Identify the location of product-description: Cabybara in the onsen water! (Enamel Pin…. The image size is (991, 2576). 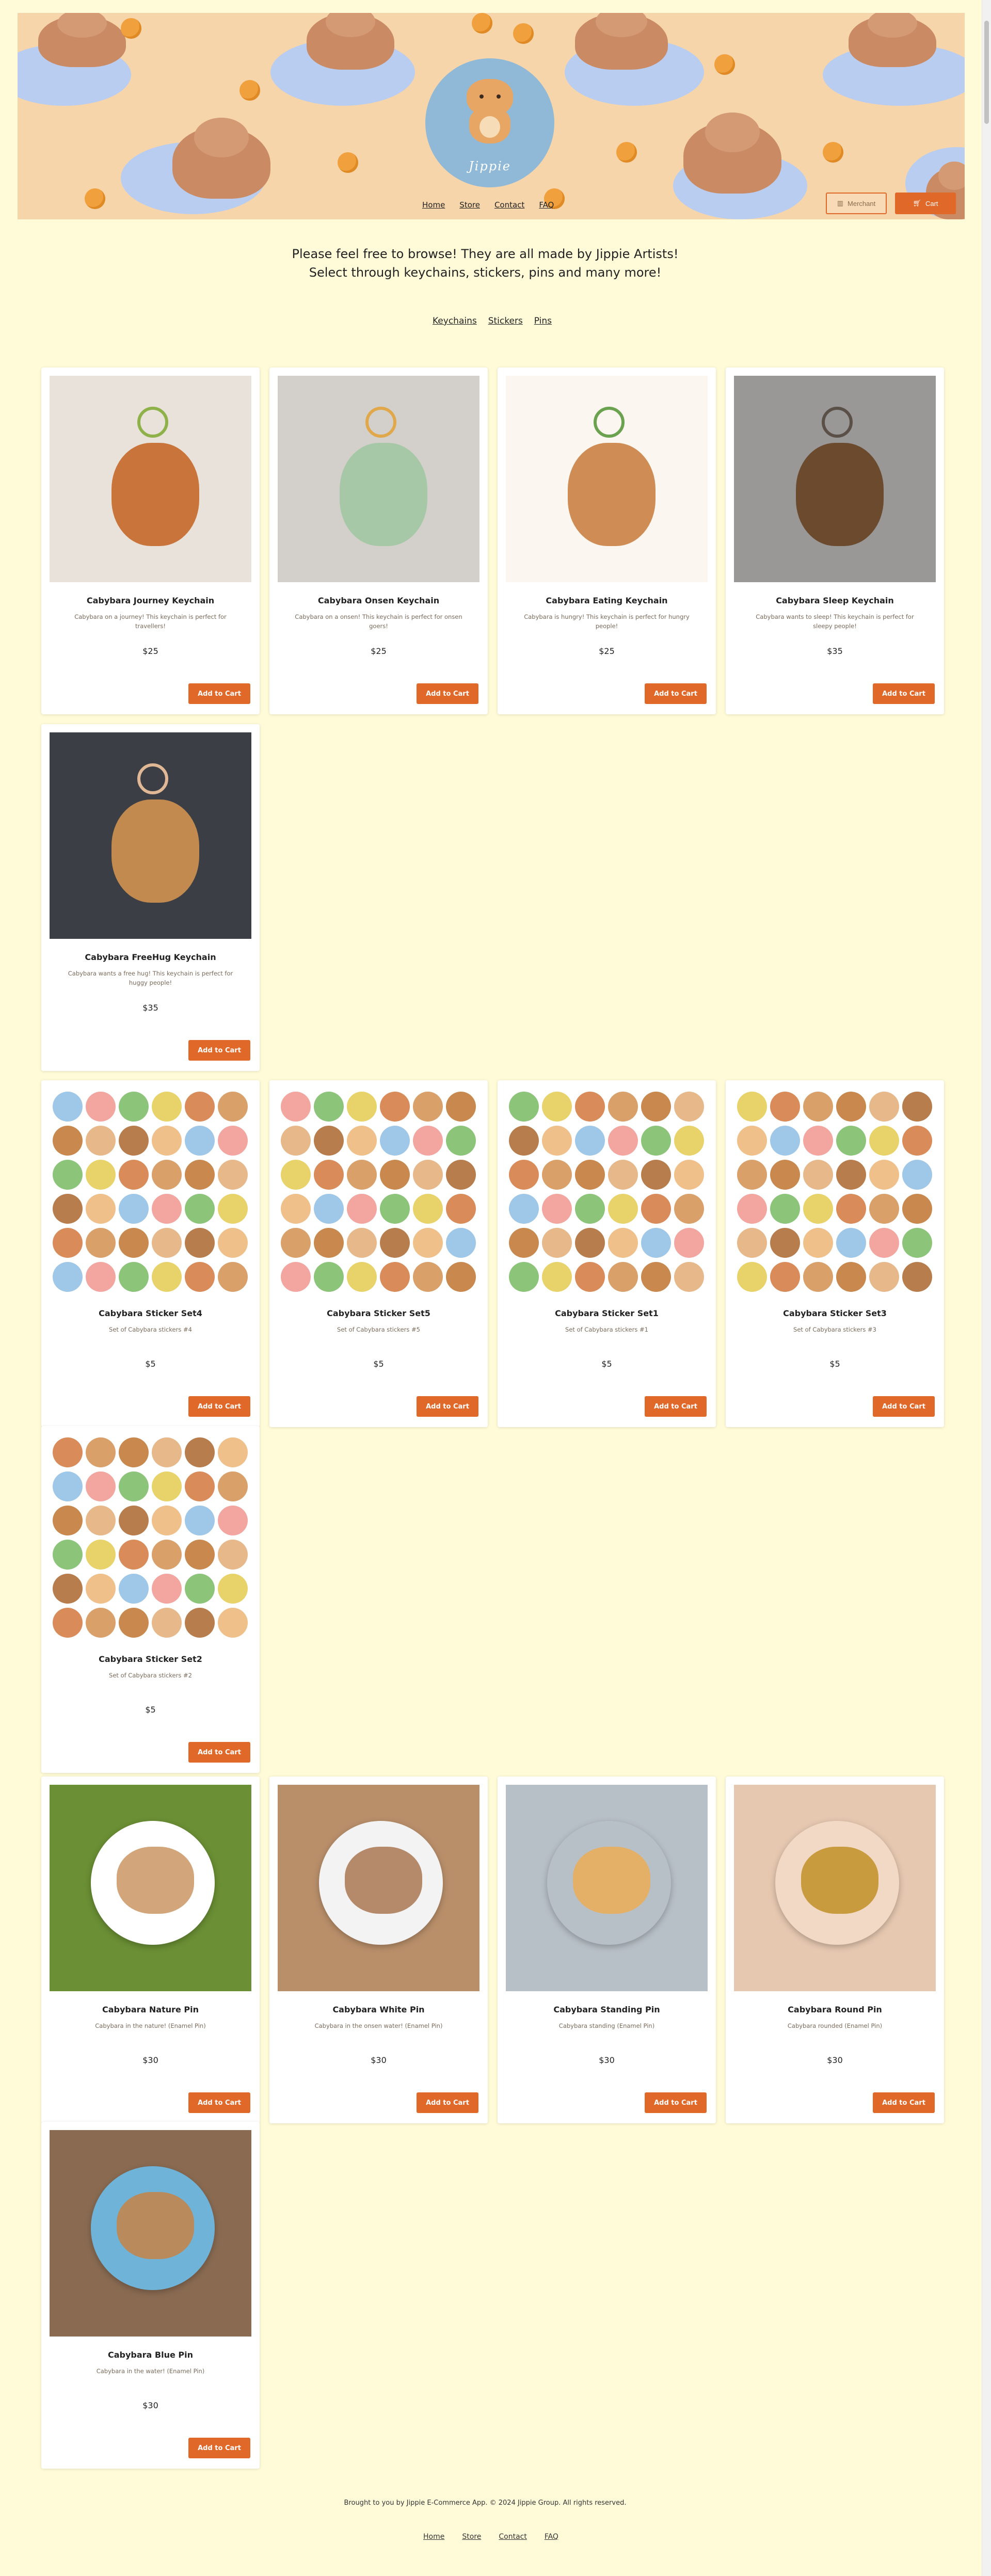
(378, 2025).